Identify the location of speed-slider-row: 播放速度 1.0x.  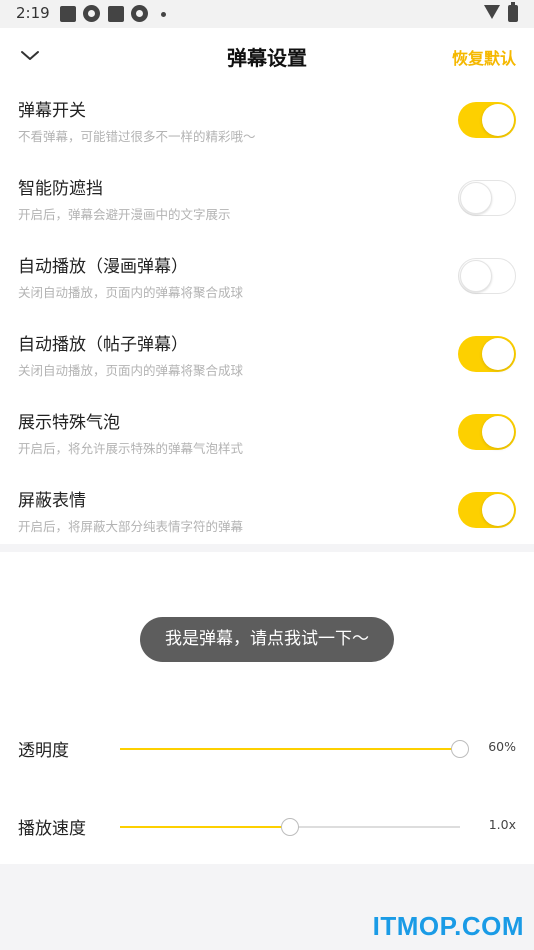
(267, 827).